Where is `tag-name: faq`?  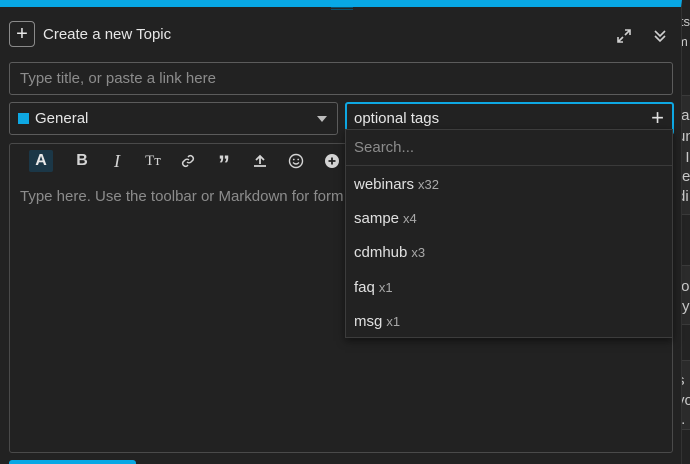 tag-name: faq is located at coordinates (364, 287).